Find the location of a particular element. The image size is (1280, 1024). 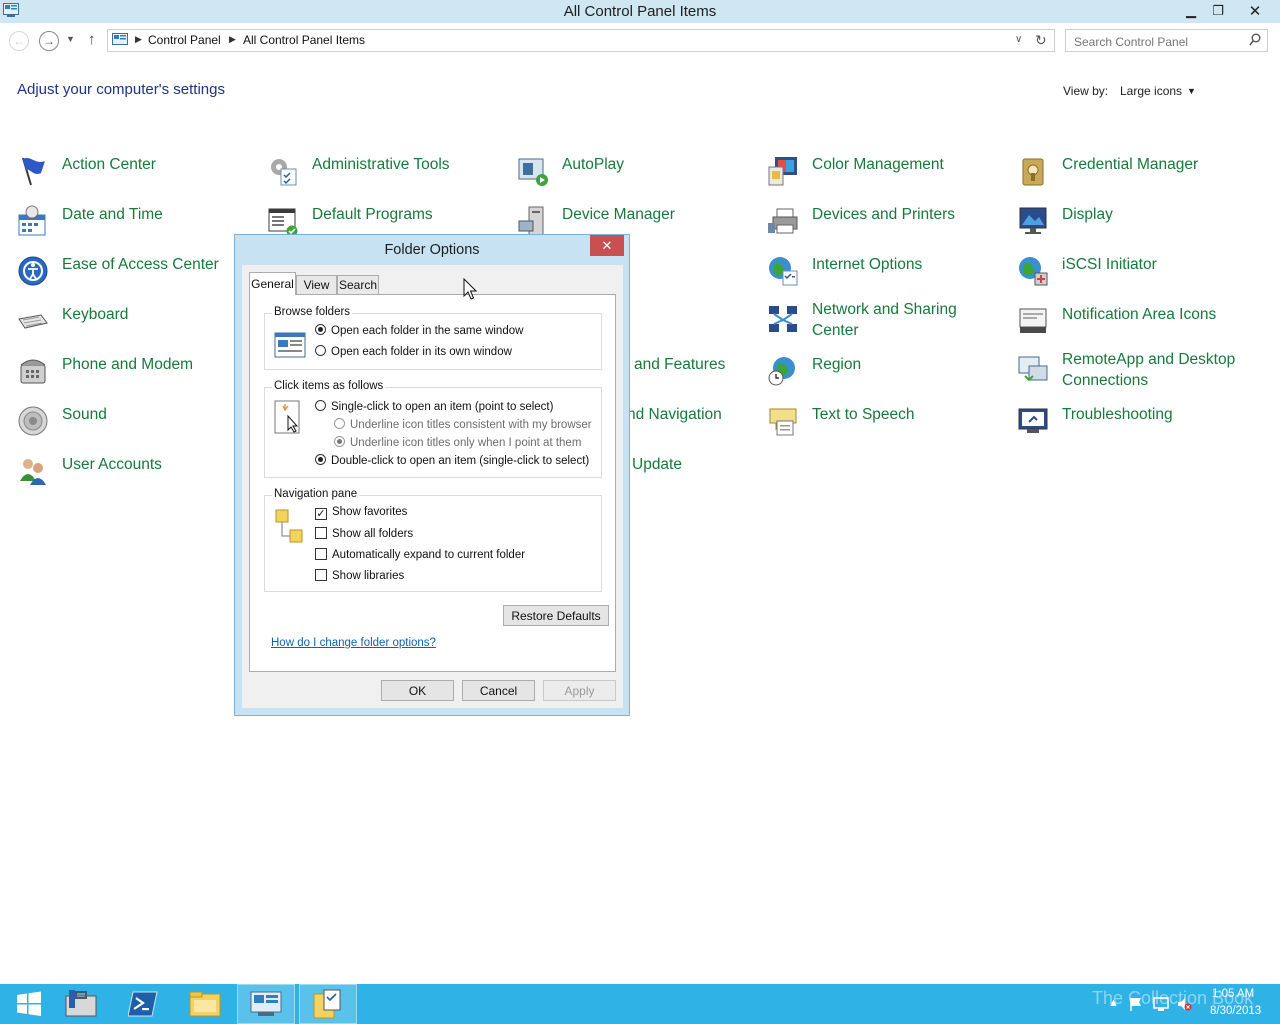

checkbox-show-libraries: Show libraries is located at coordinates (359, 575).